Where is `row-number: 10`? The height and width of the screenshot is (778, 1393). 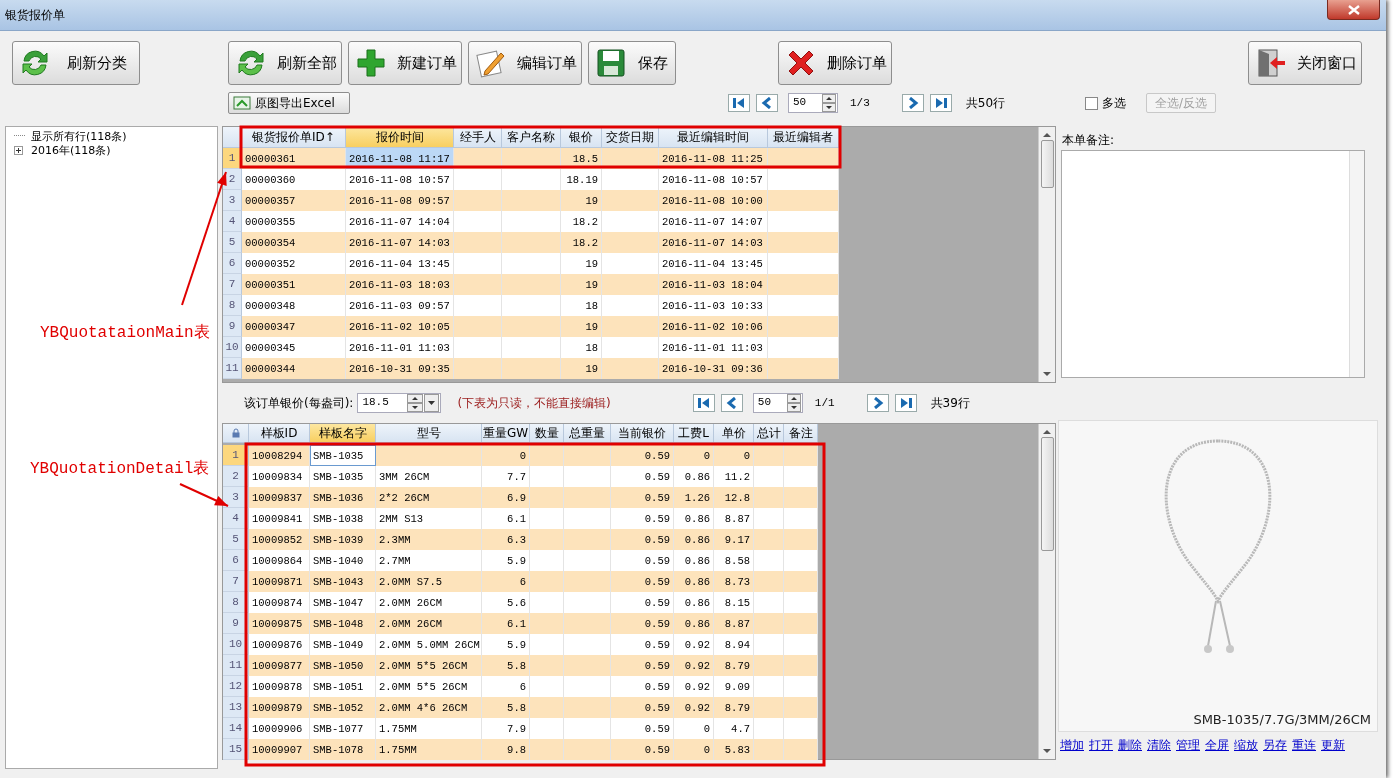
row-number: 10 is located at coordinates (232, 347).